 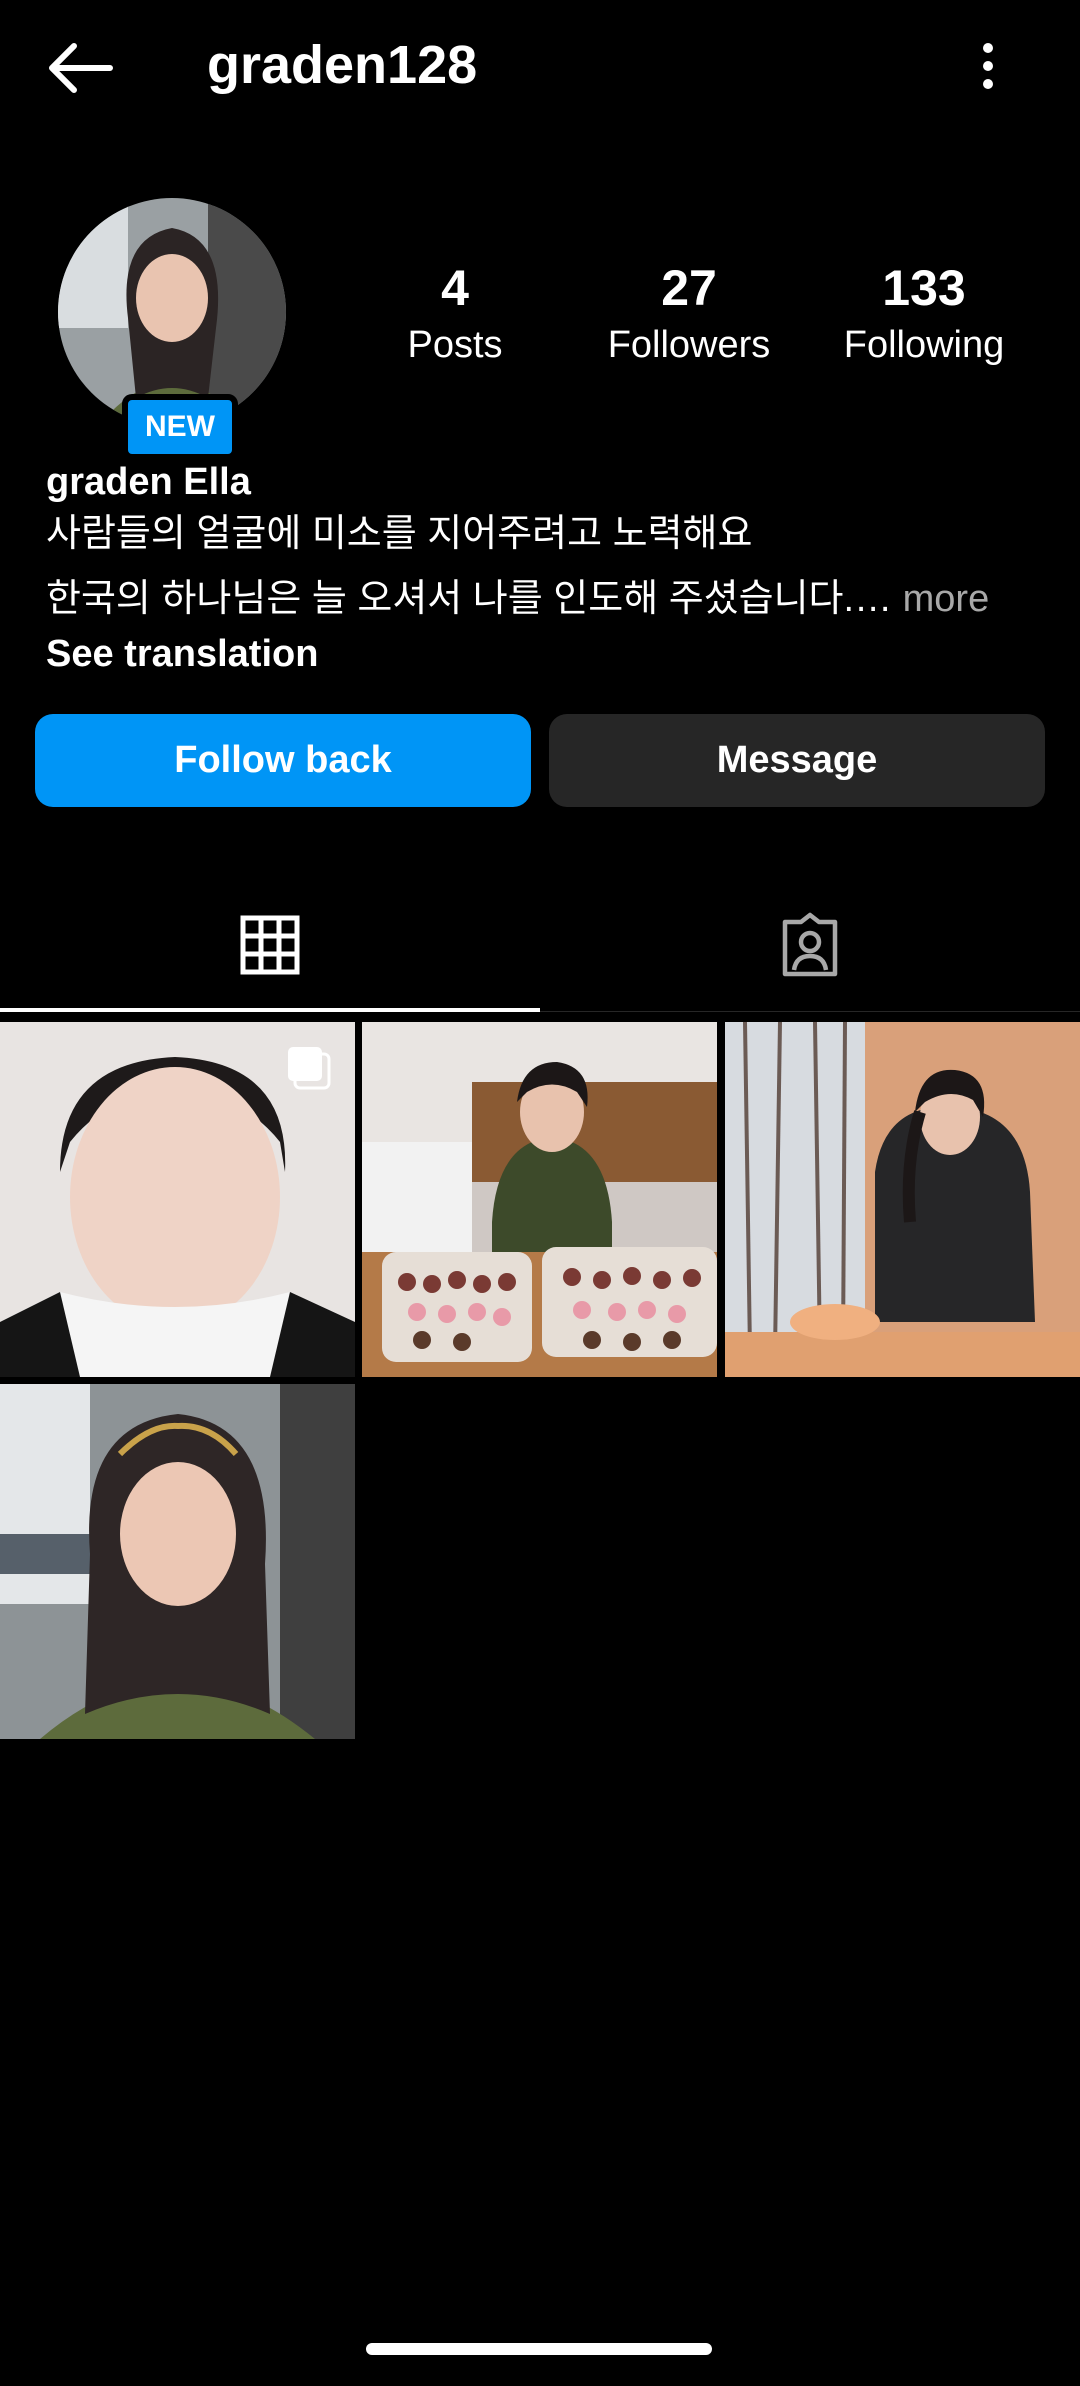 What do you see at coordinates (539, 2349) in the screenshot?
I see `home-indicator` at bounding box center [539, 2349].